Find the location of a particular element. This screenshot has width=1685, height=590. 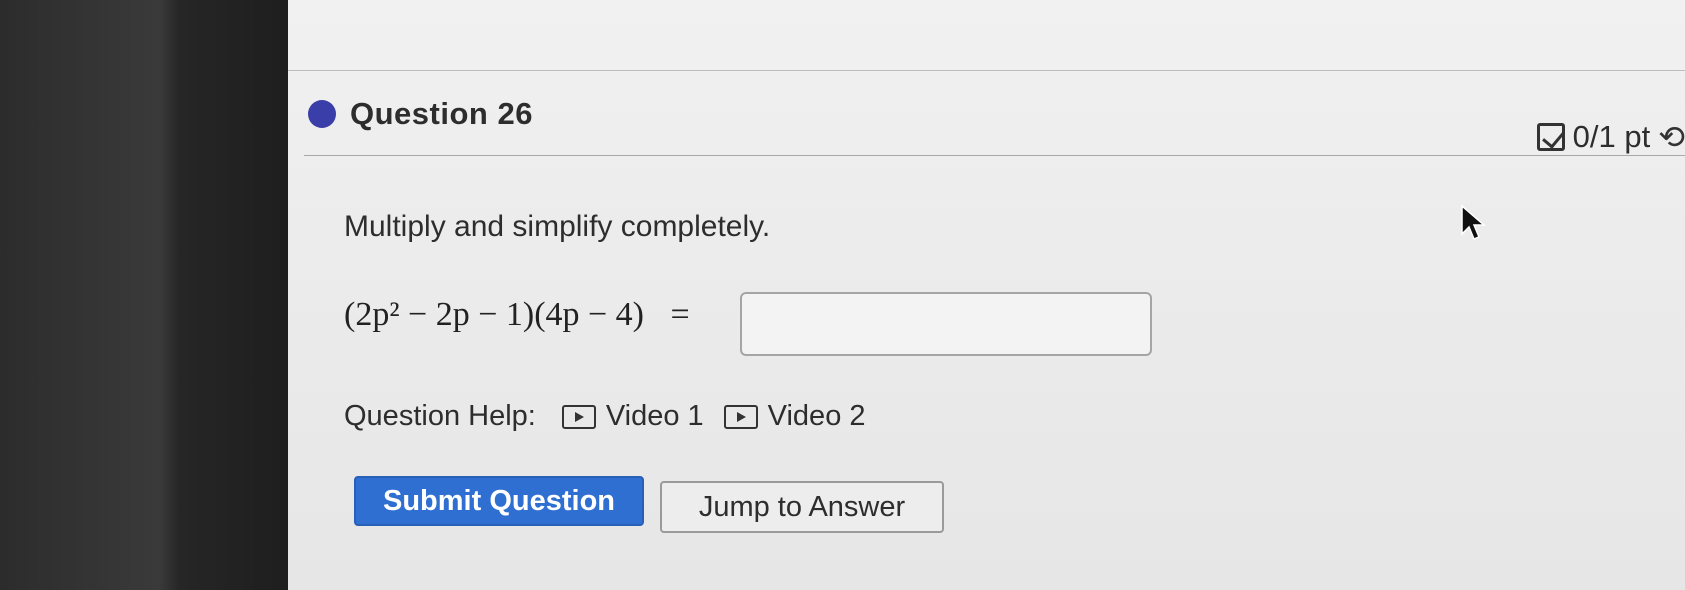

math-expression: (2p² − 2p − 1)(4p − 4) = is located at coordinates (517, 315).